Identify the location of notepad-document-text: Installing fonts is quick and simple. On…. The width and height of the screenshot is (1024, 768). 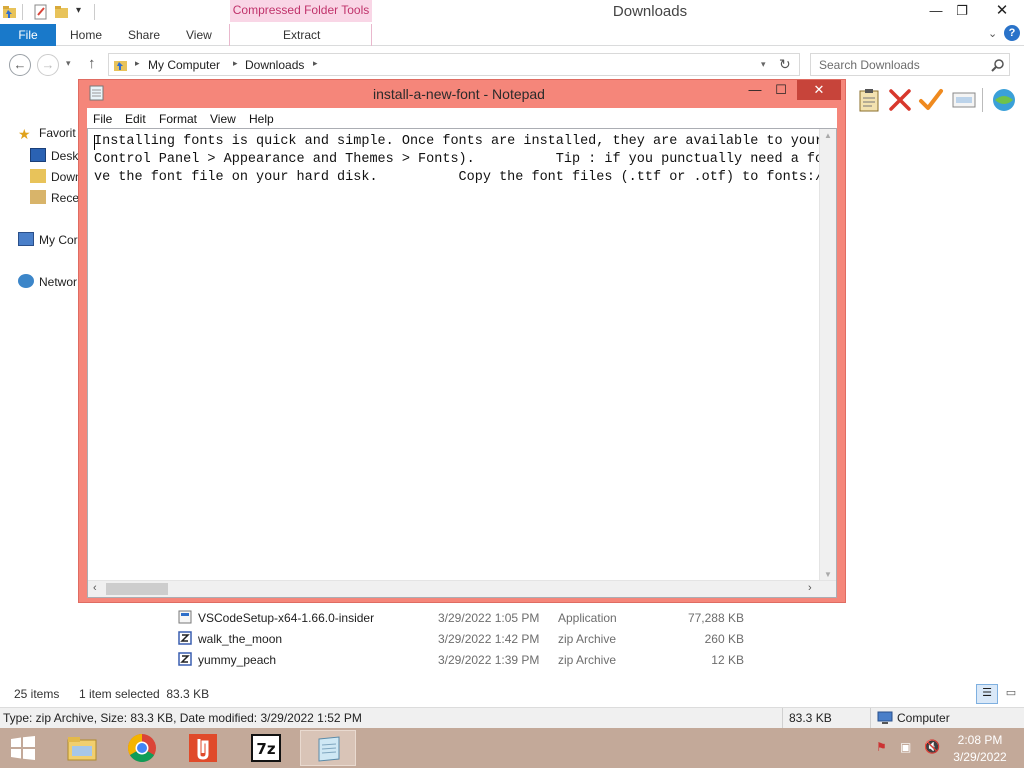
(462, 160).